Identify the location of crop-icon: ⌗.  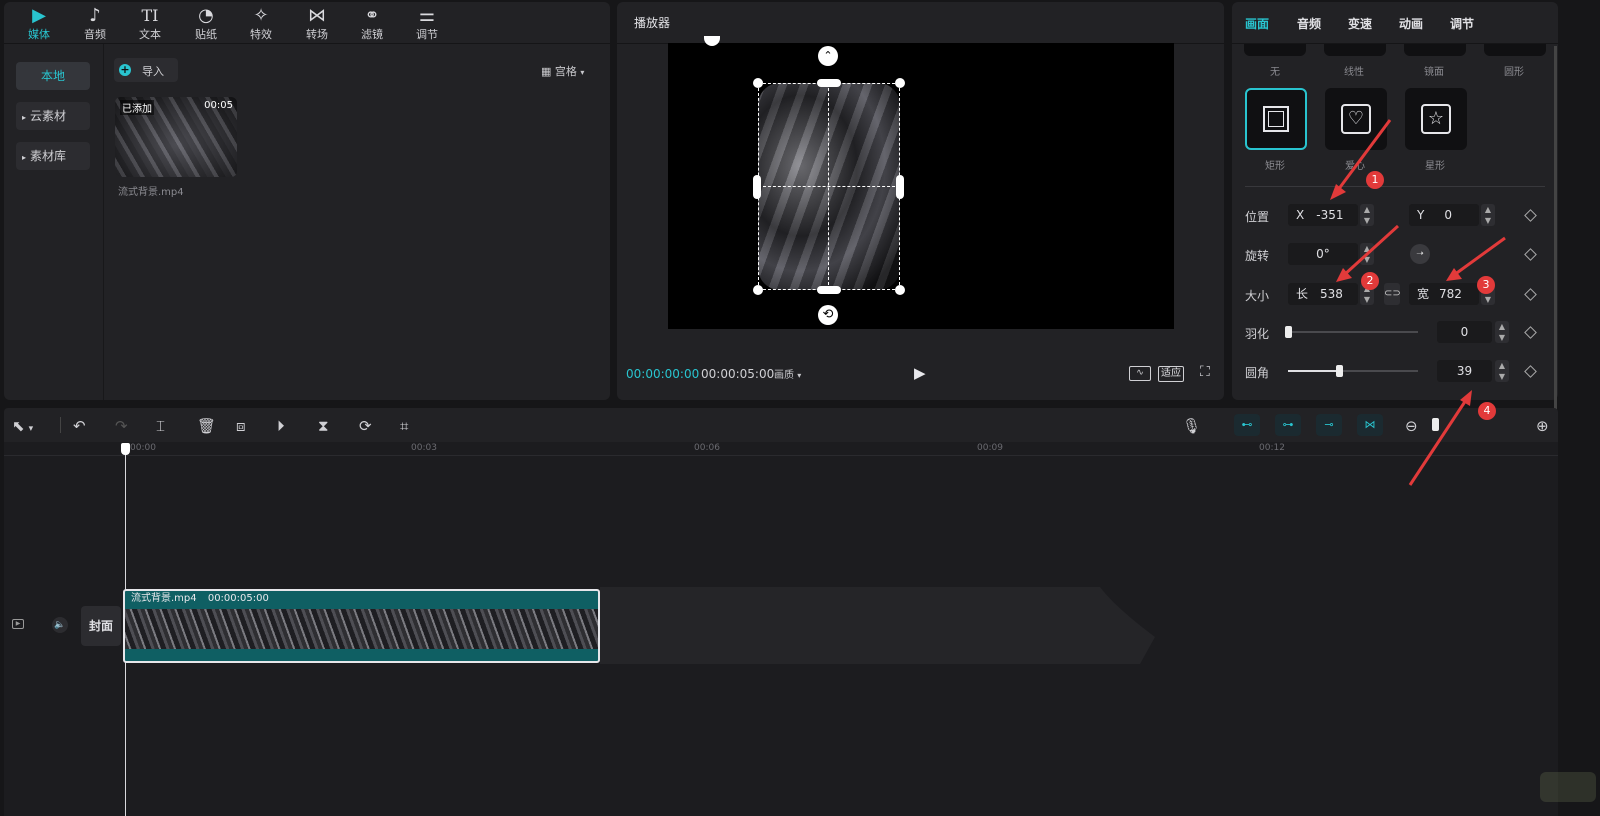
(404, 426).